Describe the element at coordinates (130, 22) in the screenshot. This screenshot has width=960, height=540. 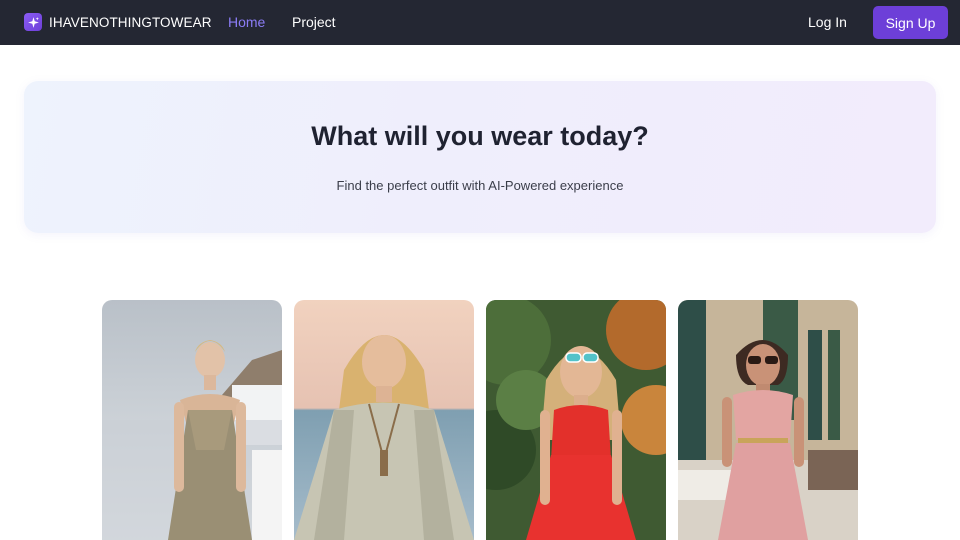
I see `brand-name: IHAVENOTHINGTOWEAR` at that location.